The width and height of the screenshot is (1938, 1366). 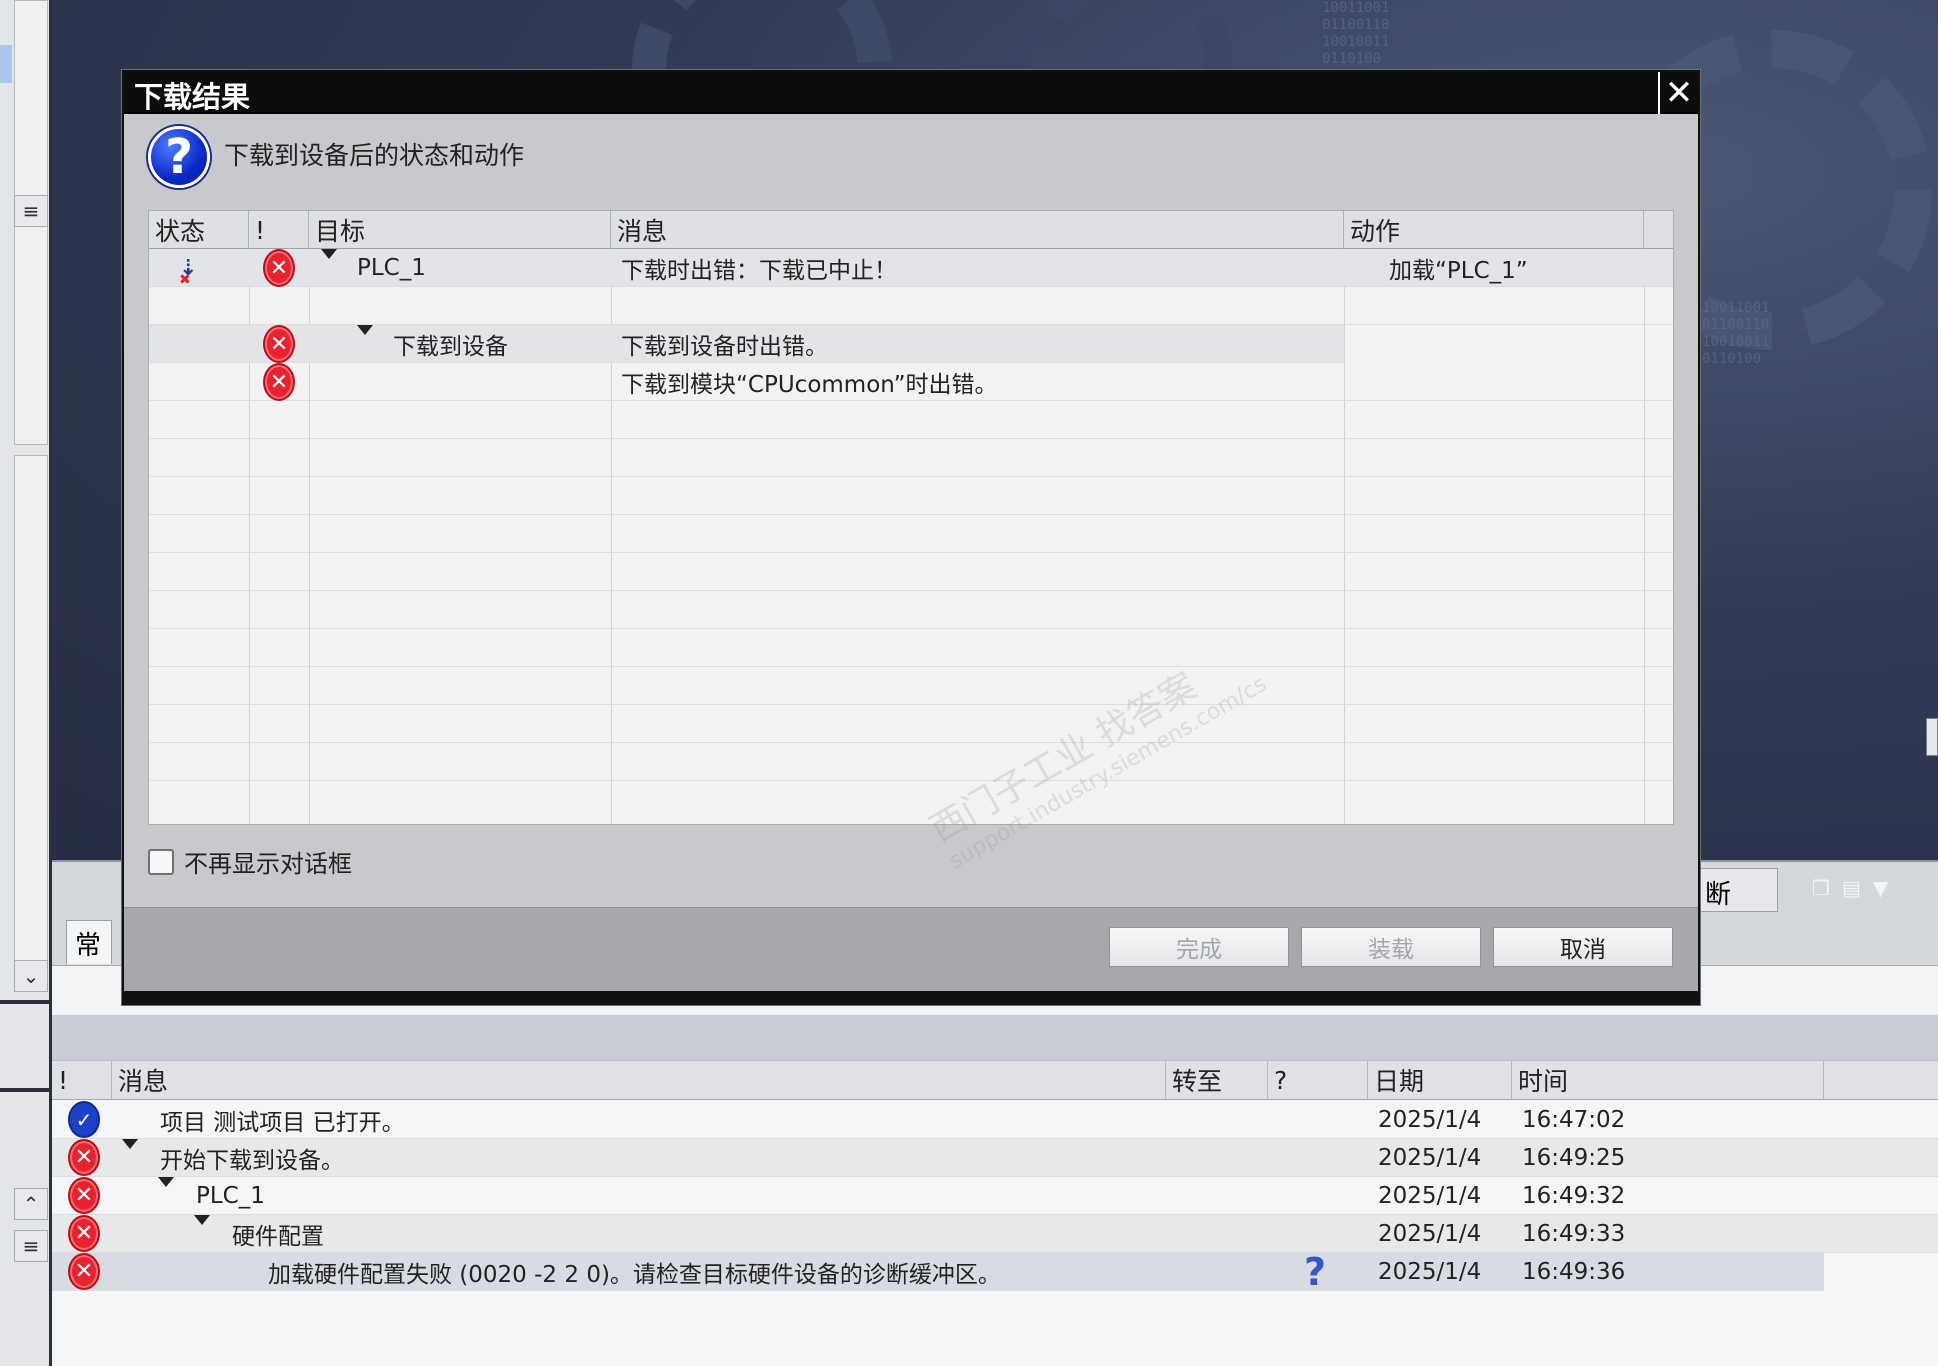 I want to click on row-message: 下载到设备时出错。, so click(x=724, y=347).